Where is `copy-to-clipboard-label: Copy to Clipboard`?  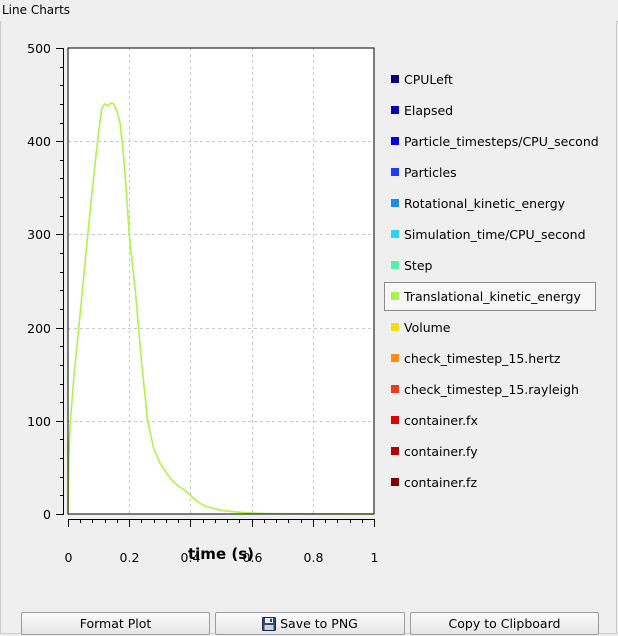 copy-to-clipboard-label: Copy to Clipboard is located at coordinates (504, 623).